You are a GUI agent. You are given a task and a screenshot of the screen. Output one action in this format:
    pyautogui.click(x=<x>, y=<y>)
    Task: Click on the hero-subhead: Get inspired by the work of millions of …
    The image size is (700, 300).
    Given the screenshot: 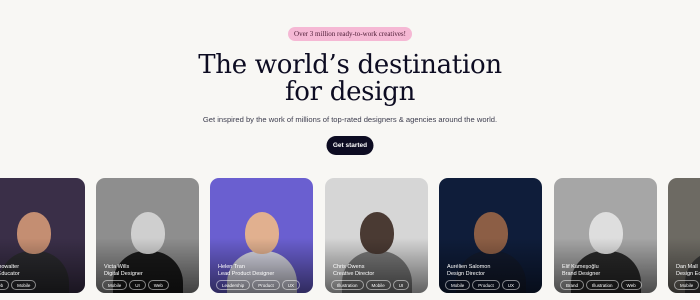 What is the action you would take?
    pyautogui.click(x=350, y=119)
    